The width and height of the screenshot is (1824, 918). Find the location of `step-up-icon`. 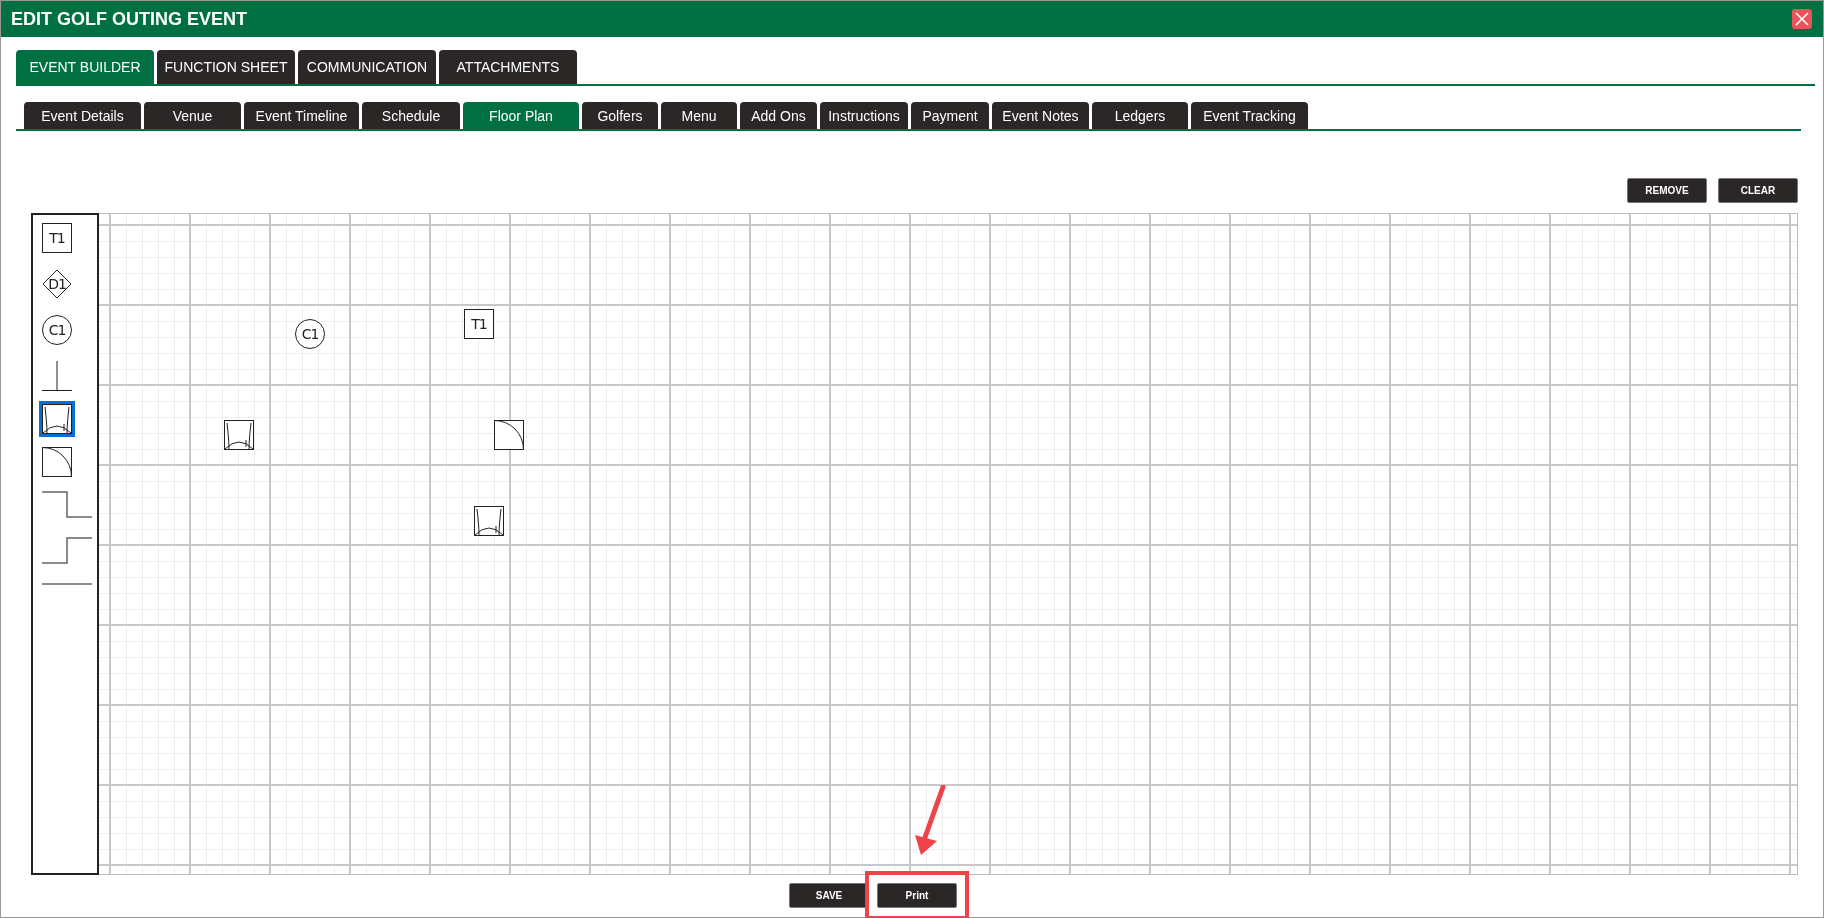

step-up-icon is located at coordinates (67, 550).